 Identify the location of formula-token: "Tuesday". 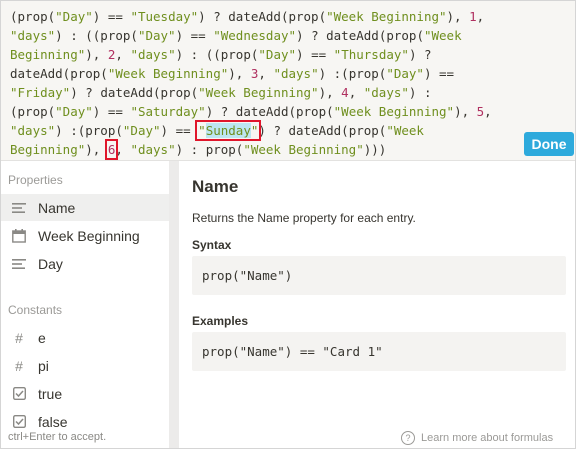
(164, 16).